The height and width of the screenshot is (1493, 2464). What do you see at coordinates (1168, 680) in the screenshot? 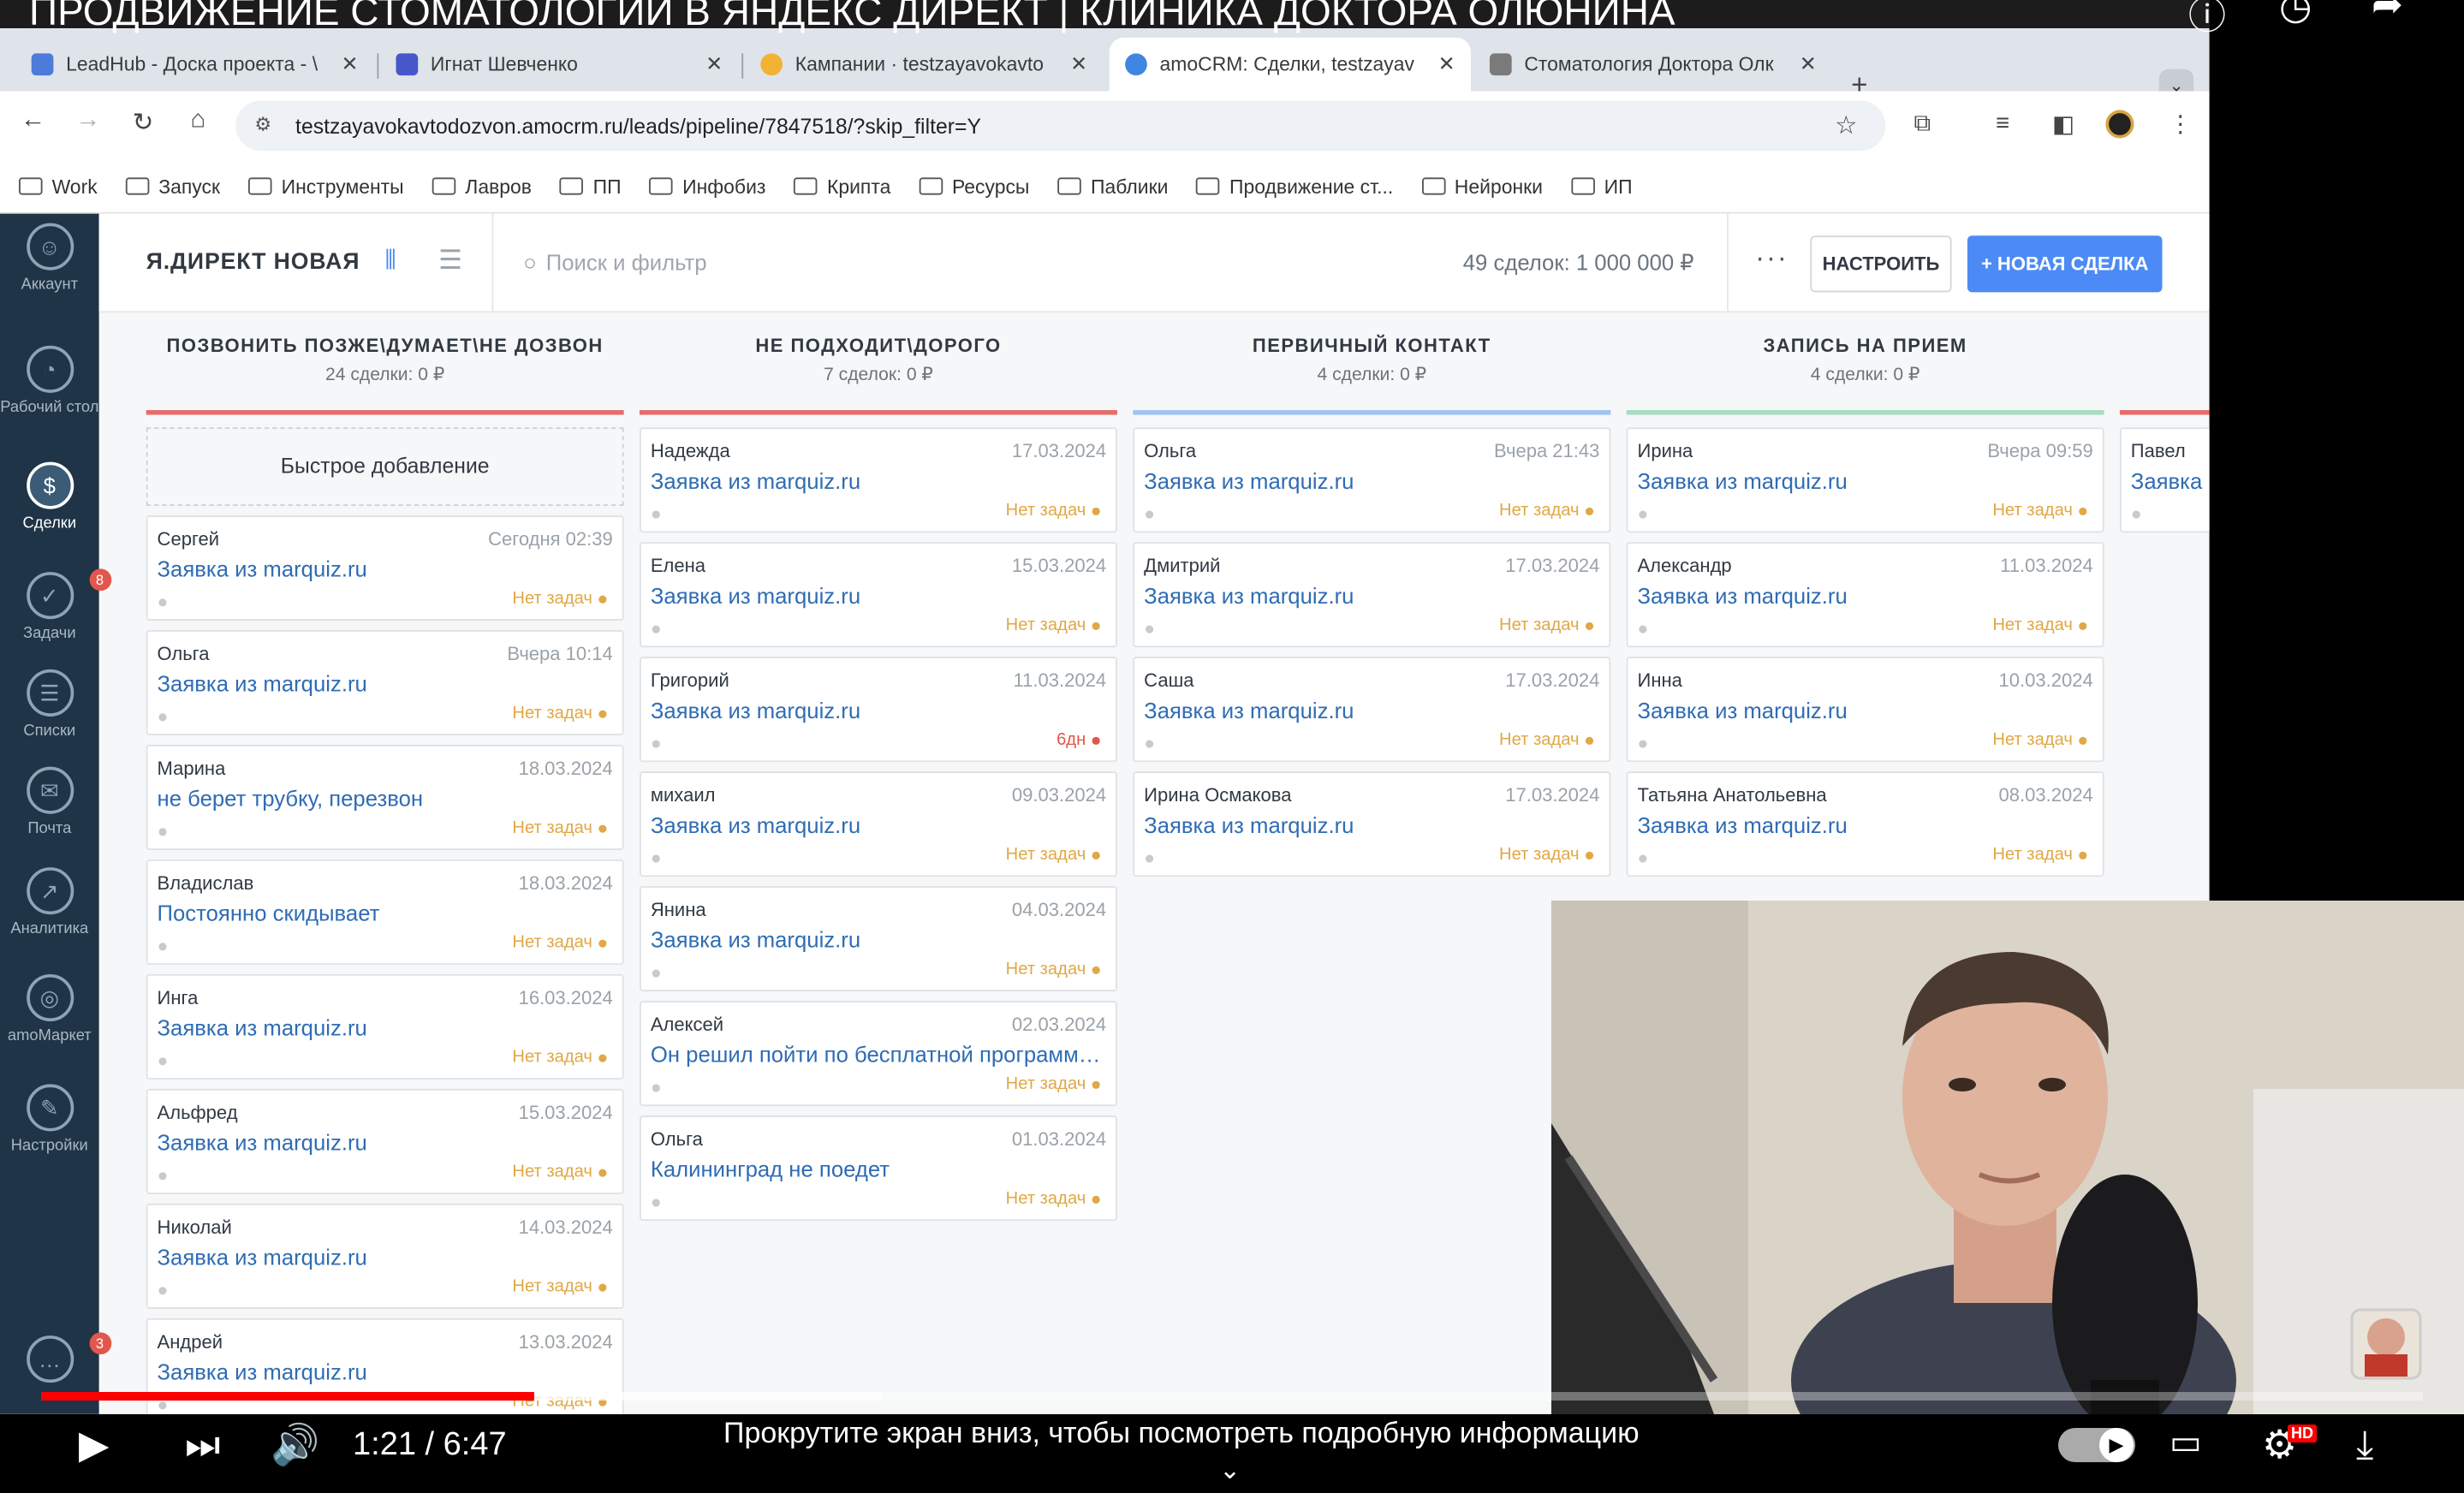
I see `contact-name: Саша` at bounding box center [1168, 680].